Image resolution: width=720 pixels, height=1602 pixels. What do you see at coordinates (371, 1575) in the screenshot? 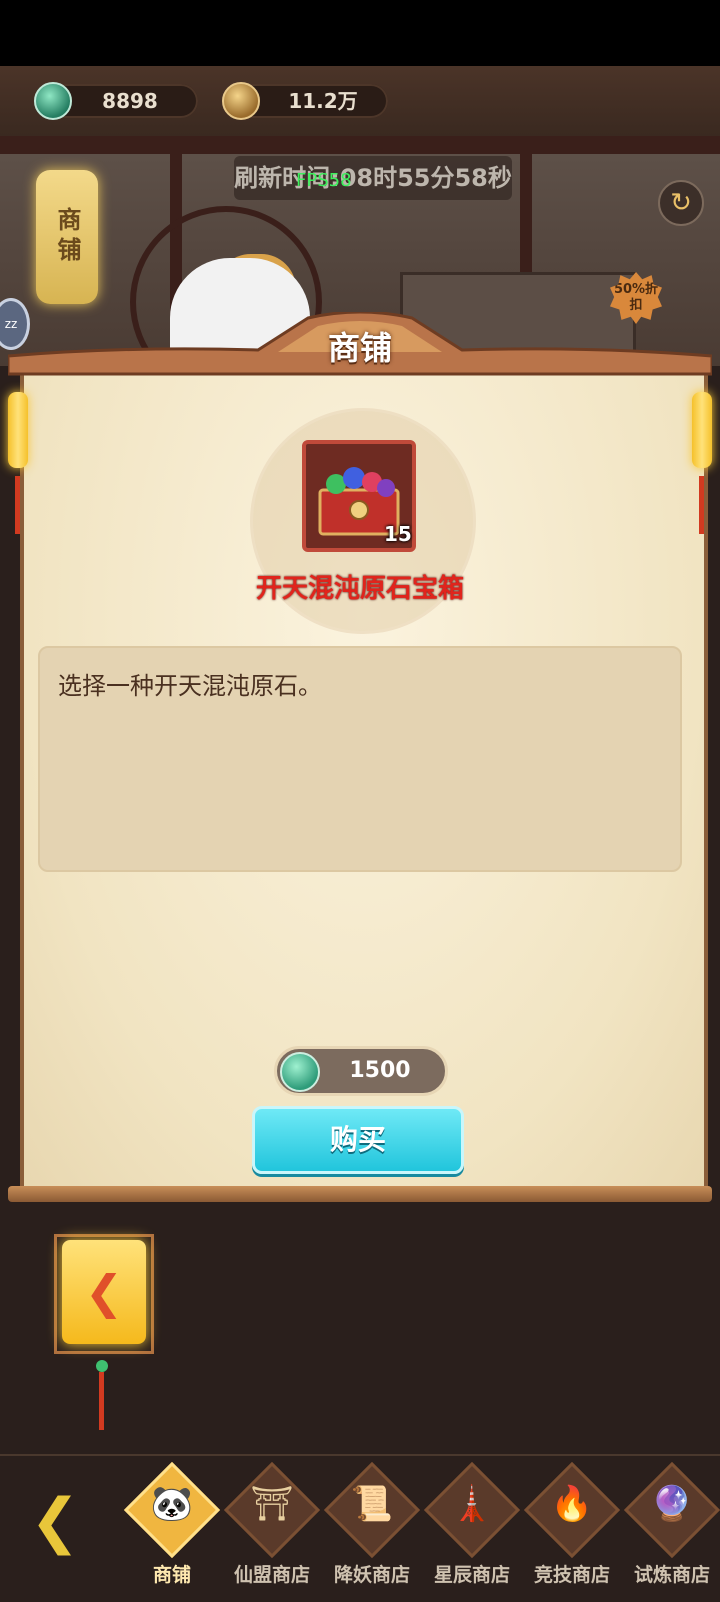
I see `nav-tab-label: 降妖商店` at bounding box center [371, 1575].